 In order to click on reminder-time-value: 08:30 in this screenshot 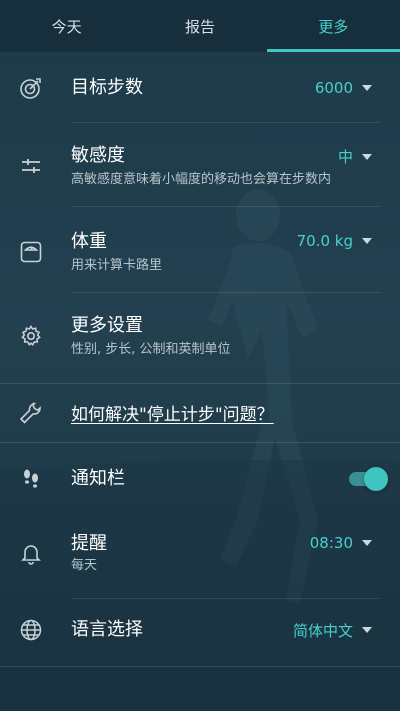, I will do `click(341, 543)`.